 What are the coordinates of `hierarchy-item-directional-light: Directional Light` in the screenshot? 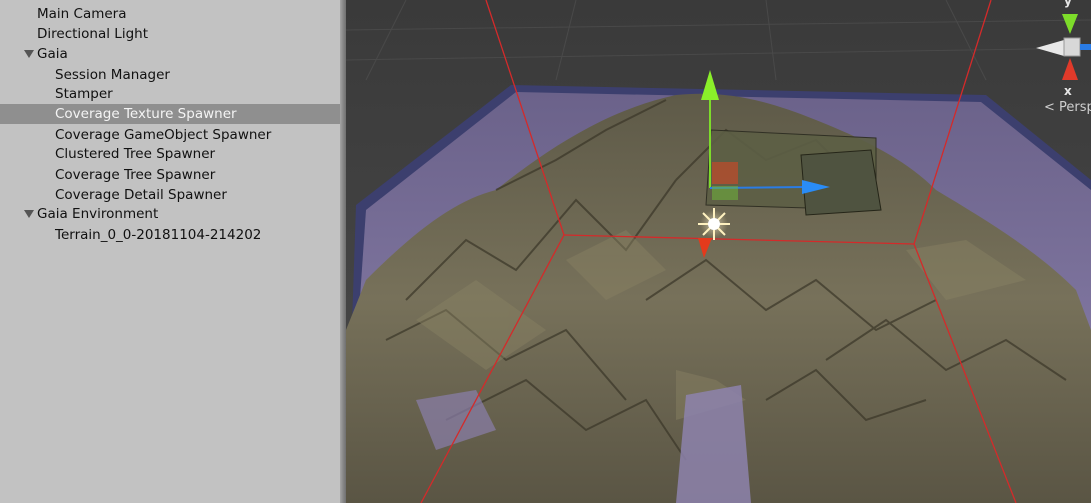 It's located at (170, 34).